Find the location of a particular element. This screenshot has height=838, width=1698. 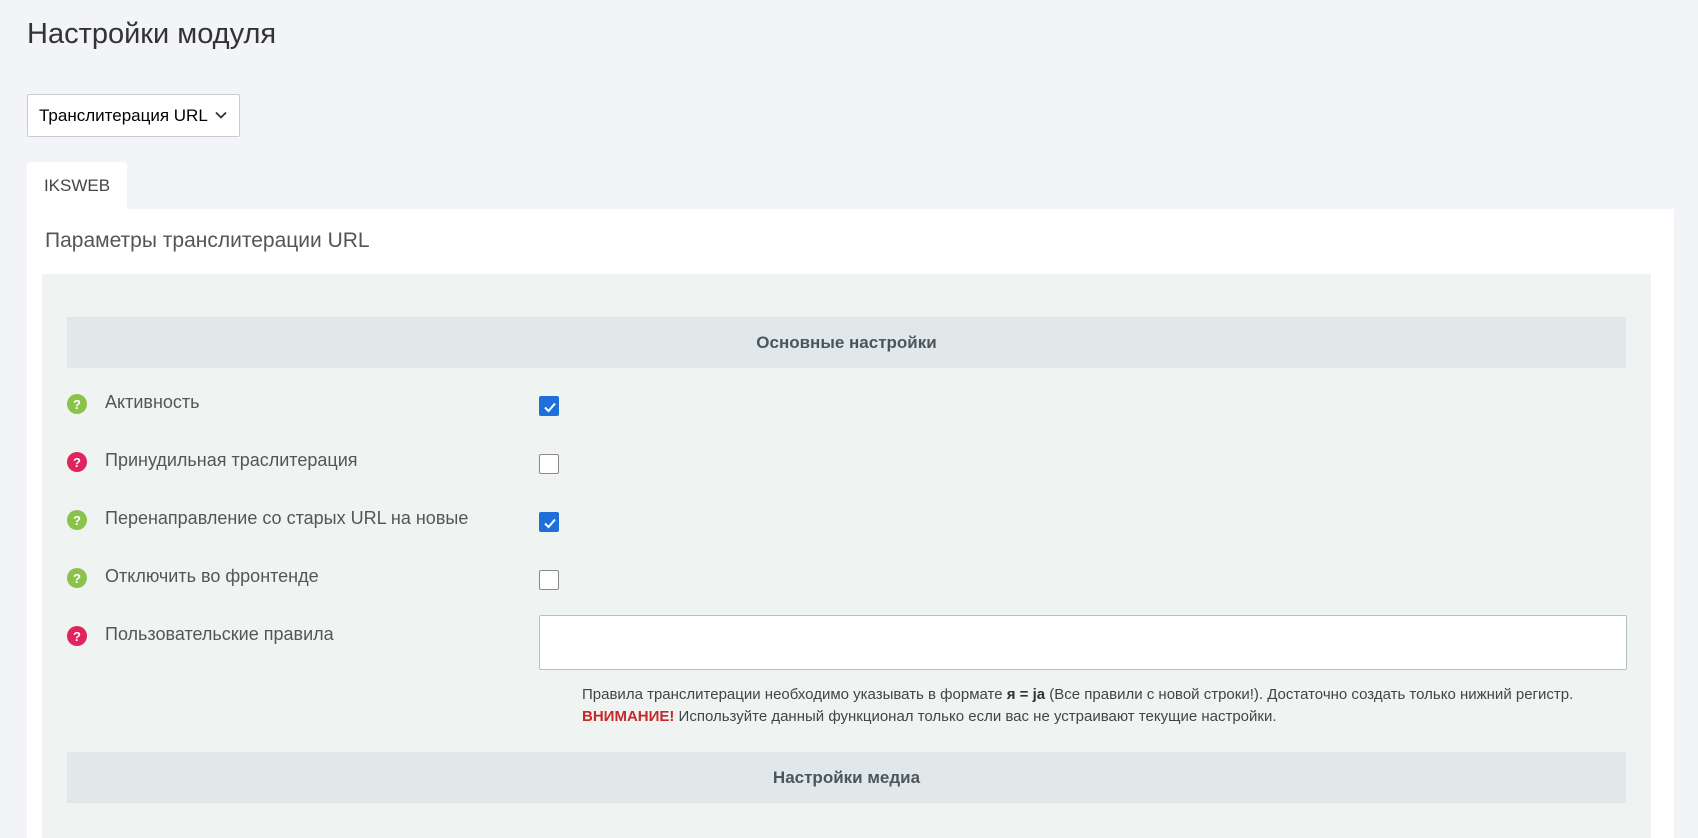

setting-label: Перенаправление со старых URL на новые is located at coordinates (287, 518).